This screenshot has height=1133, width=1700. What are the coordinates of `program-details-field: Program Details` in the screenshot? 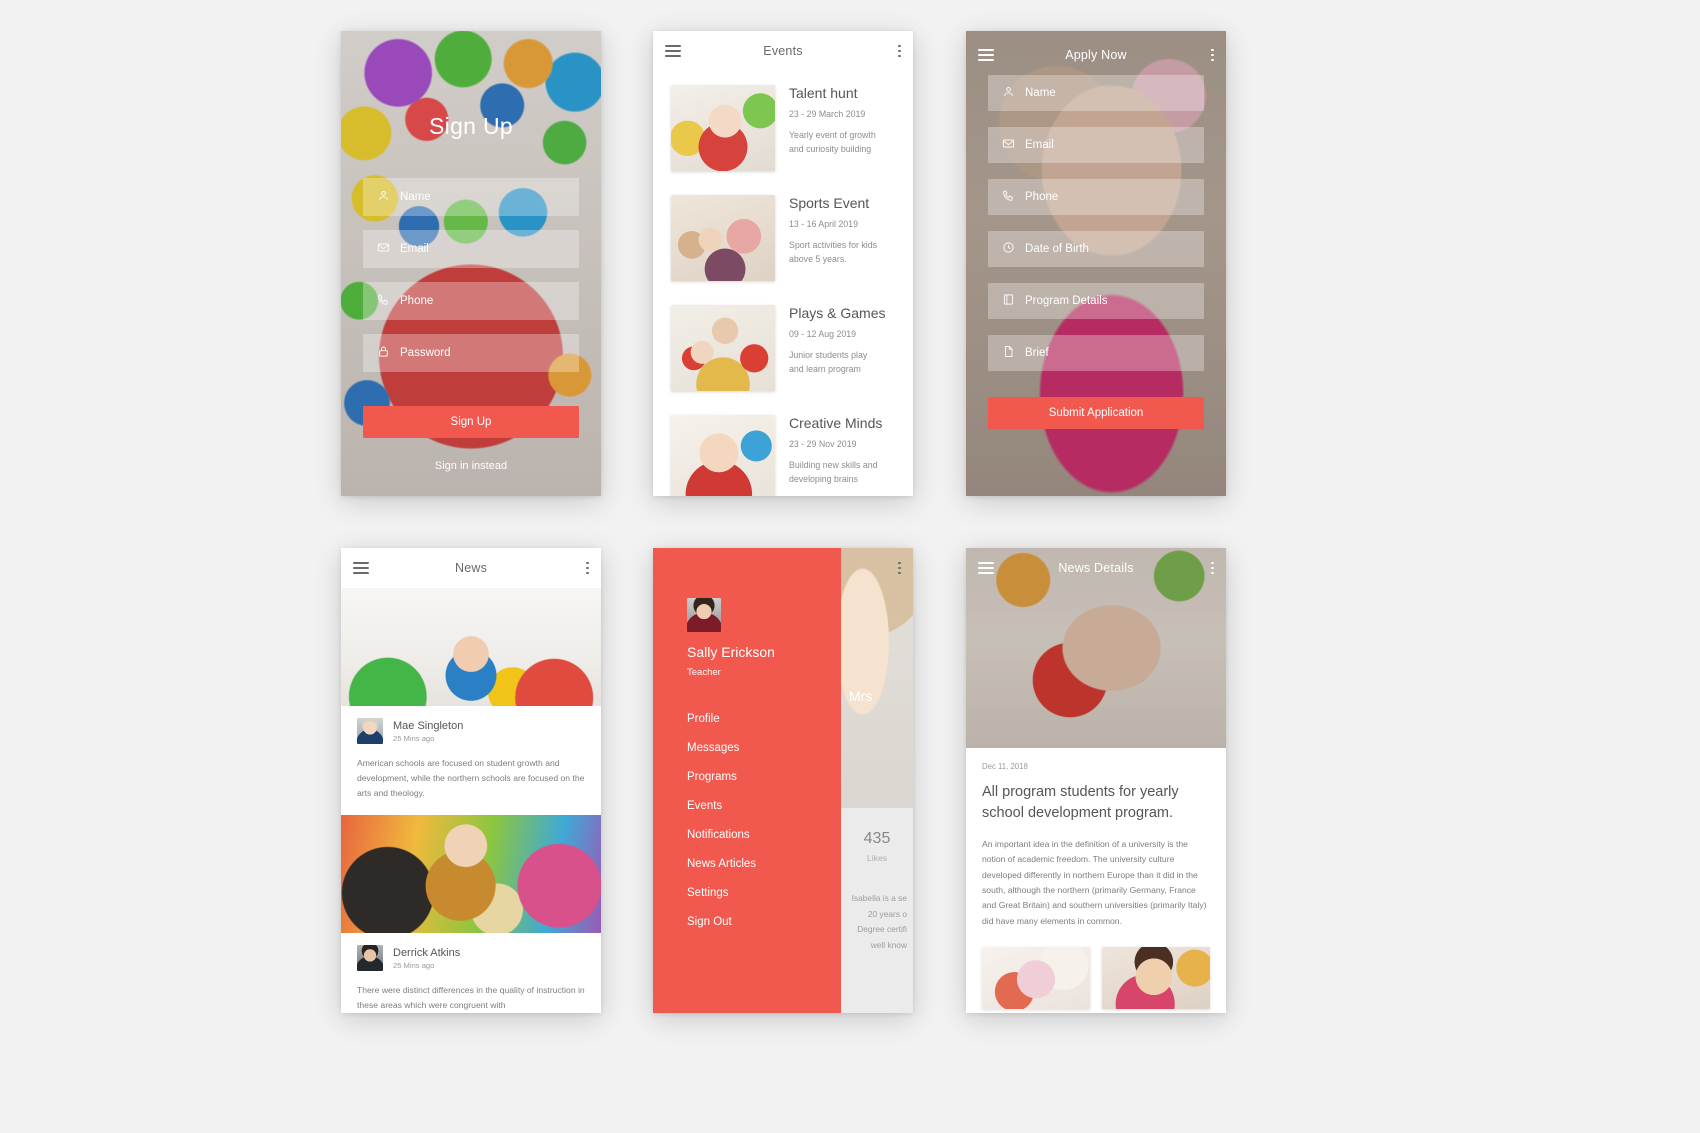 It's located at (1096, 301).